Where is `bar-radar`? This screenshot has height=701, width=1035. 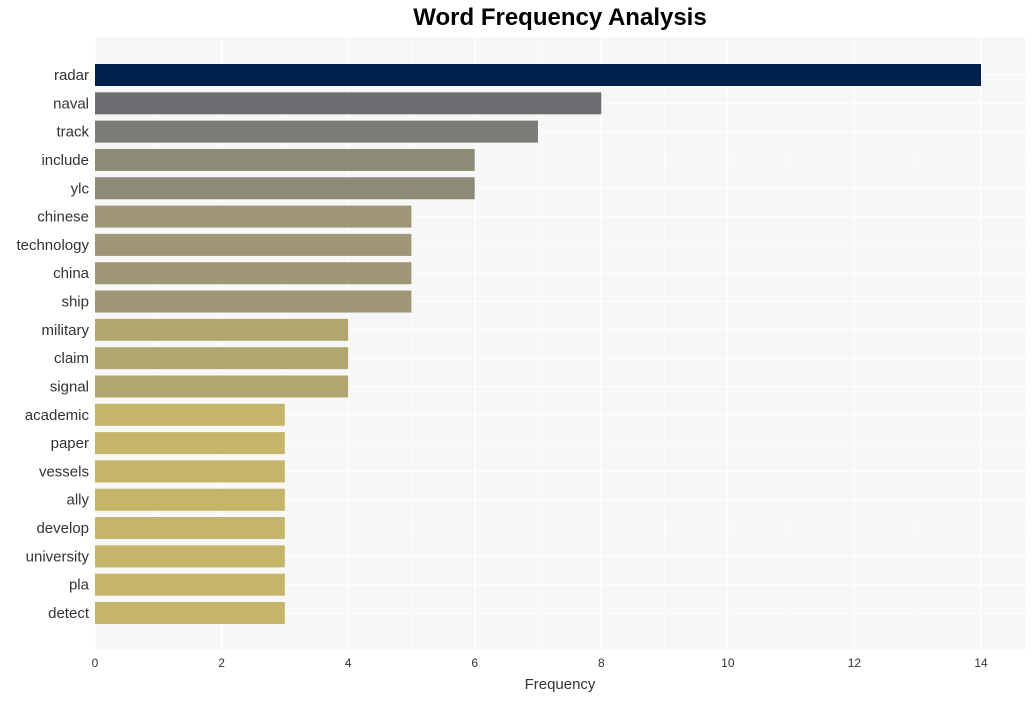
bar-radar is located at coordinates (538, 75).